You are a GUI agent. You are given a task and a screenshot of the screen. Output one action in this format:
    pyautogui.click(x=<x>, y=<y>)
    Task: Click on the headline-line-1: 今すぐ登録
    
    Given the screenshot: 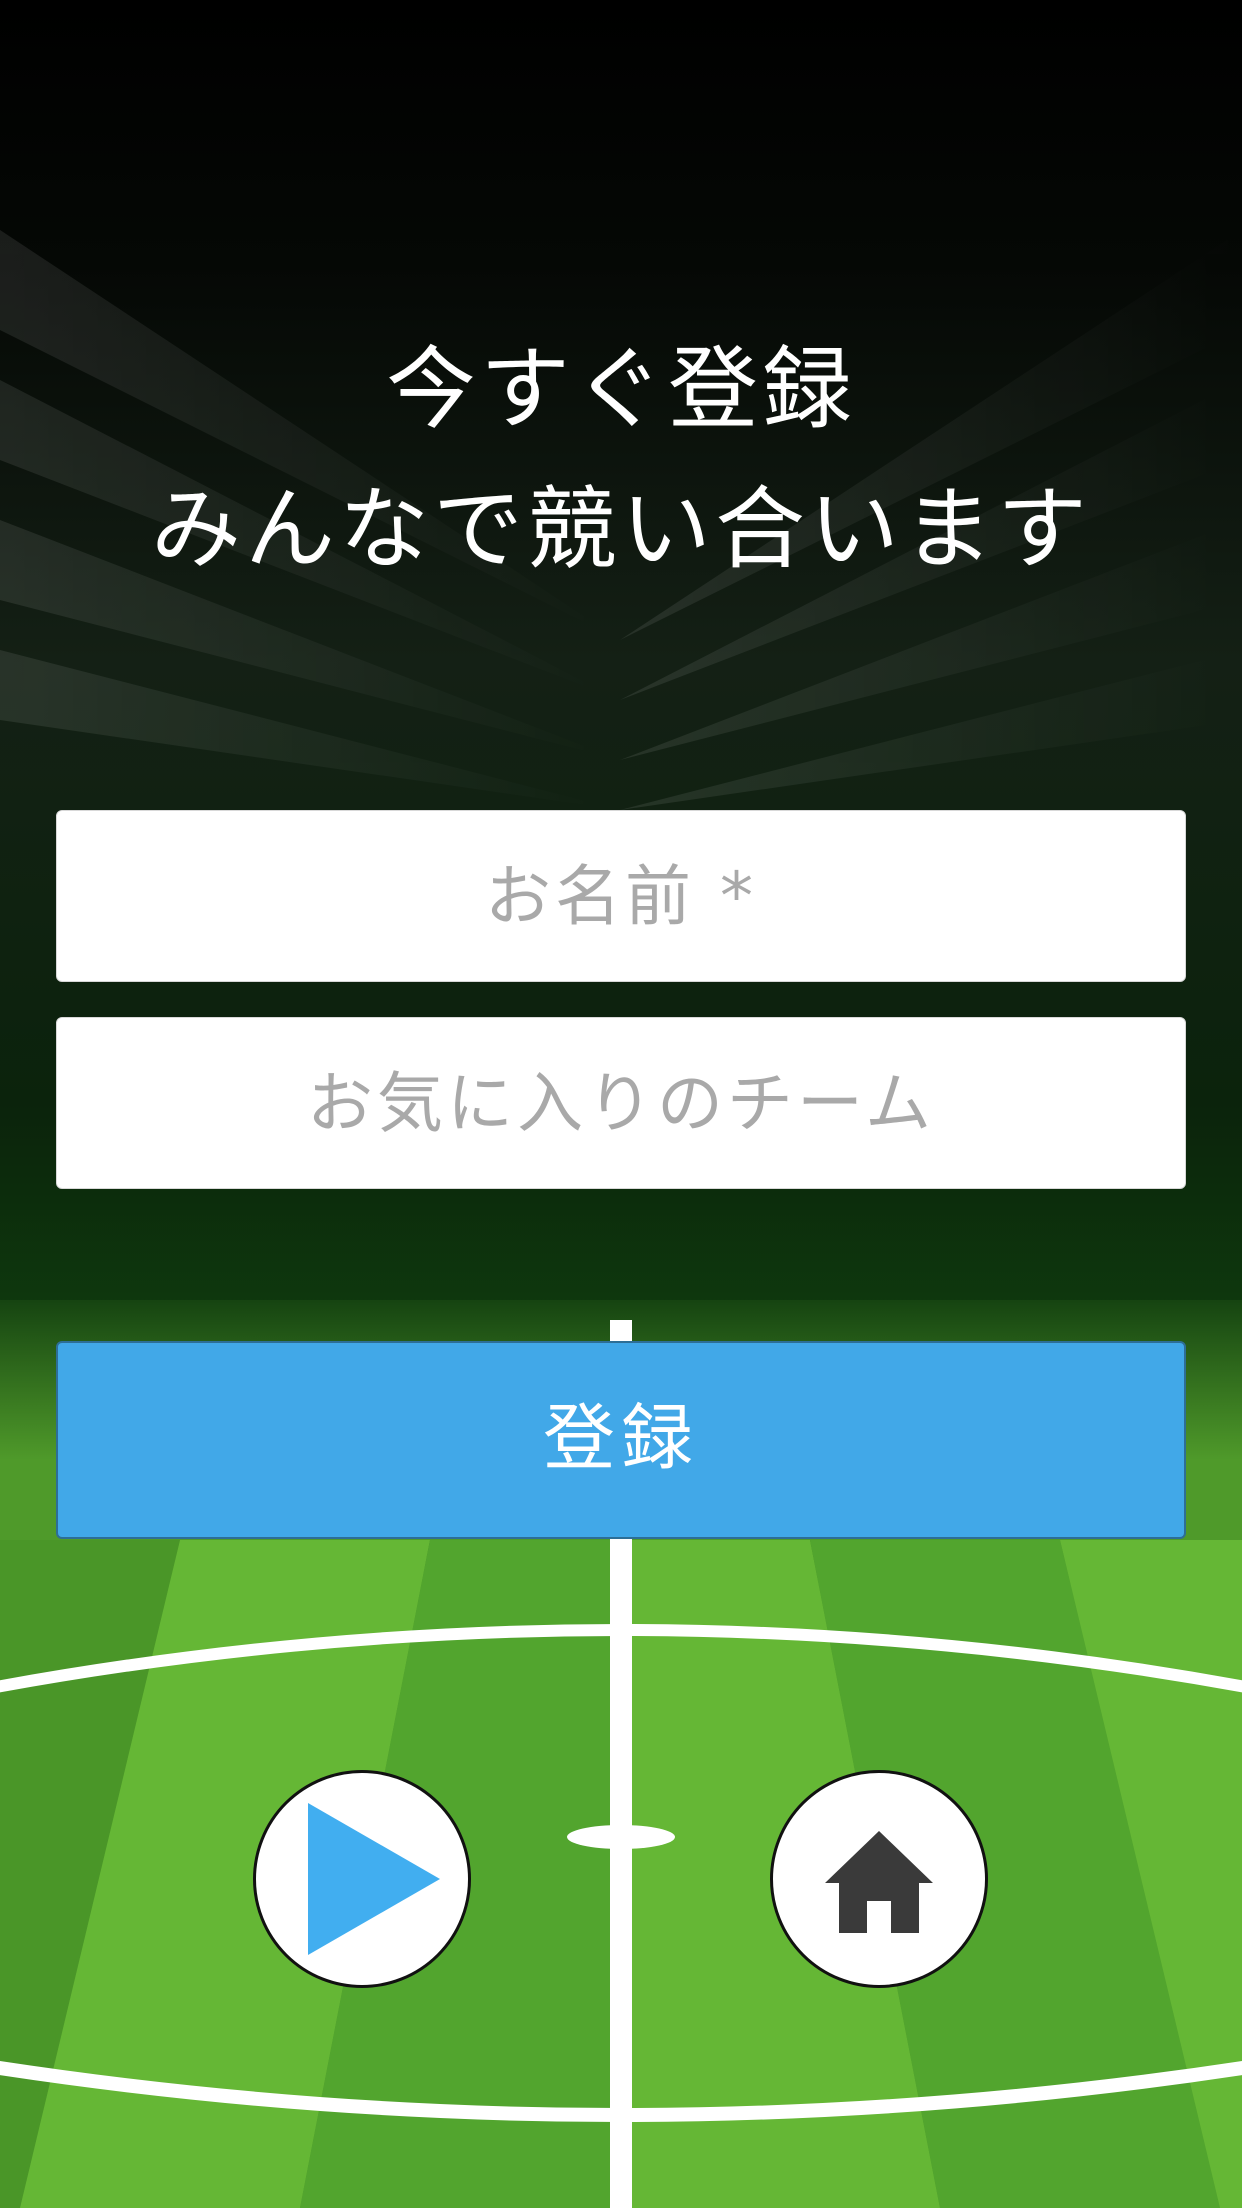 What is the action you would take?
    pyautogui.click(x=621, y=389)
    